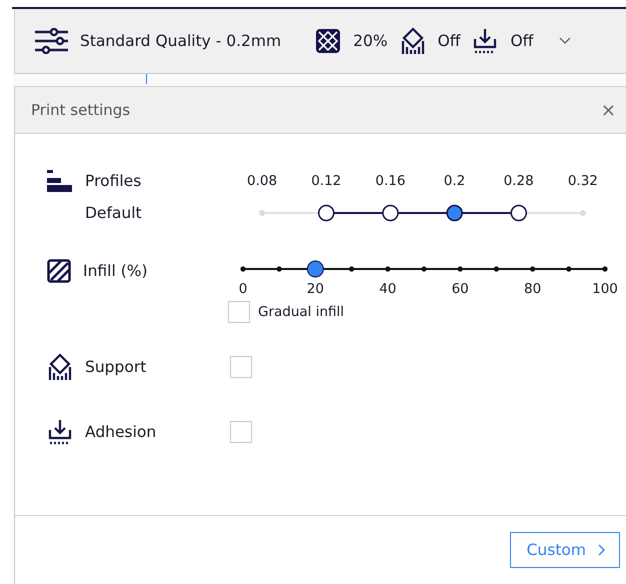 This screenshot has width=626, height=584. Describe the element at coordinates (518, 181) in the screenshot. I see `layer-height-label: 0.28` at that location.